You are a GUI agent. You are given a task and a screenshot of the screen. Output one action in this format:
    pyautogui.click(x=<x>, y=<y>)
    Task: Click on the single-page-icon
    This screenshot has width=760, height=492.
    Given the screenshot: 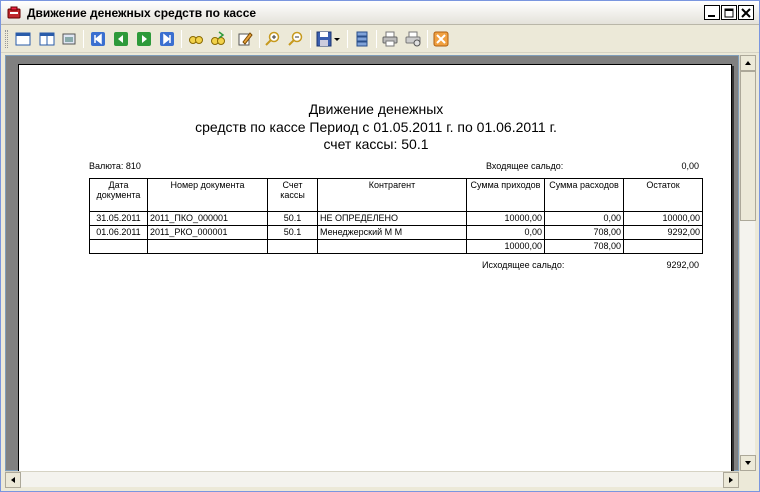 What is the action you would take?
    pyautogui.click(x=23, y=39)
    